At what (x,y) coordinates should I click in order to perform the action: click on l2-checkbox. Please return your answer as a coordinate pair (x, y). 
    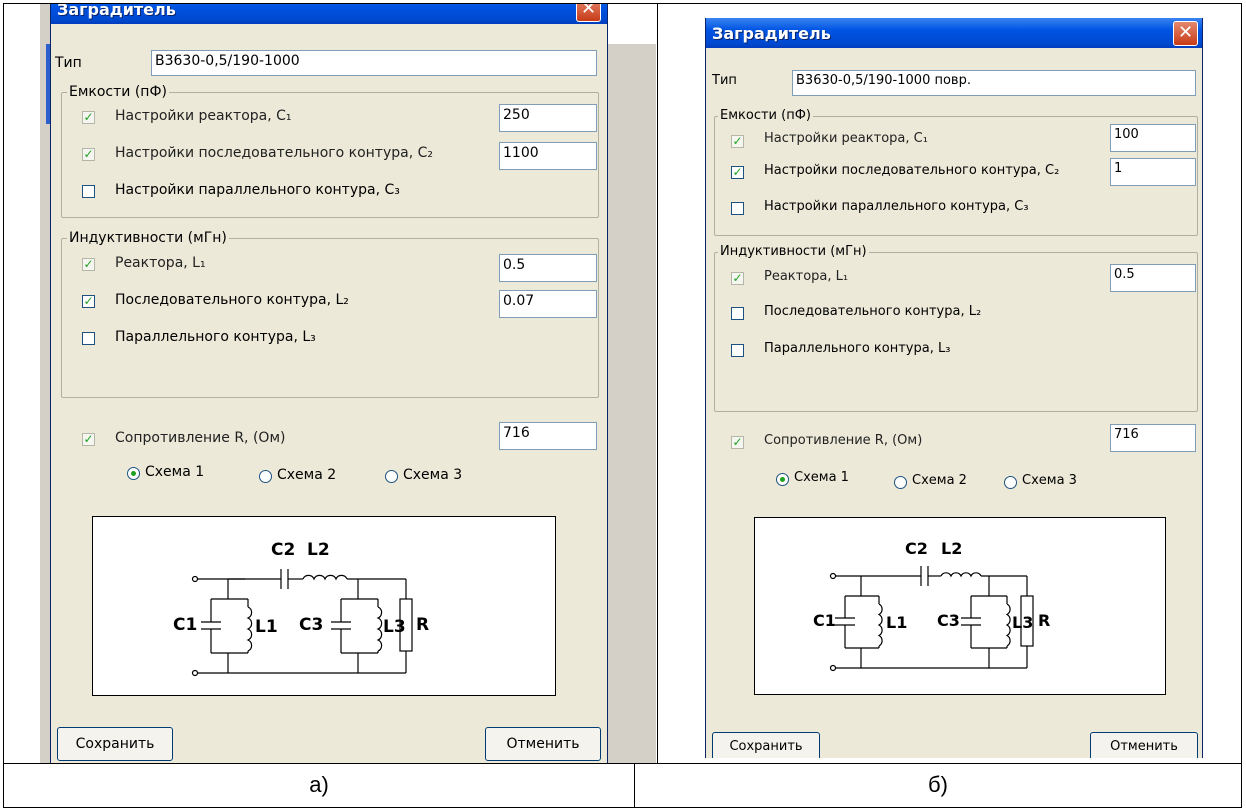
    Looking at the image, I should click on (737, 313).